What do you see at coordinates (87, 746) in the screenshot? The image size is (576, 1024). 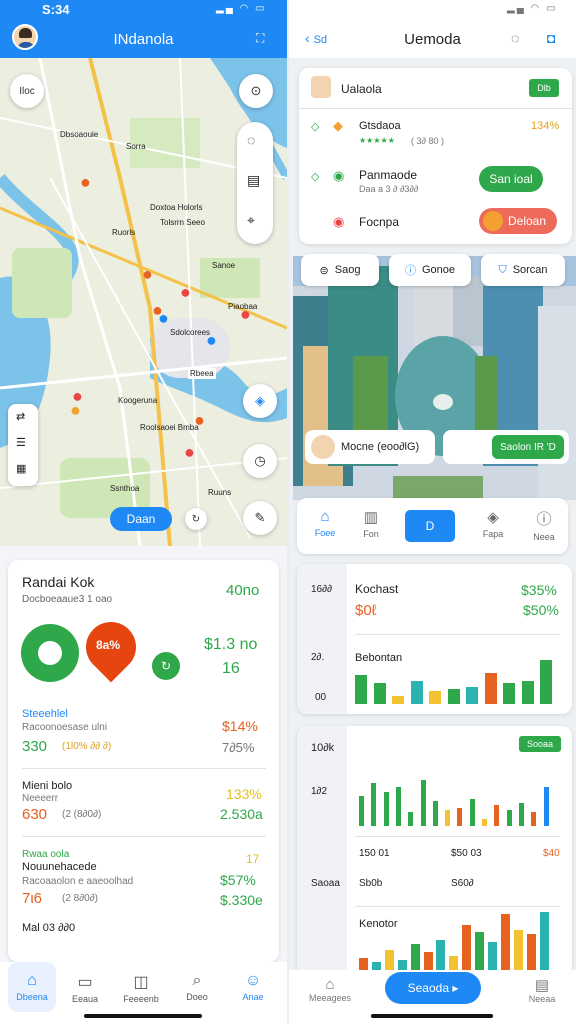 I see `stat-detail: (1l0% ∂∂ ∂)` at bounding box center [87, 746].